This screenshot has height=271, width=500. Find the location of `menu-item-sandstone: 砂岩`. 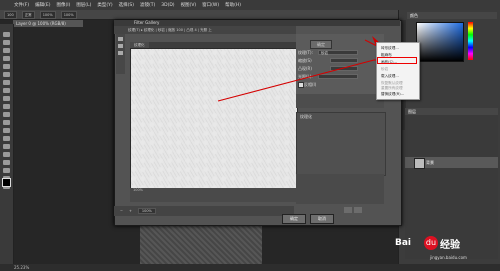

menu-item-sandstone: 砂岩 is located at coordinates (384, 69).